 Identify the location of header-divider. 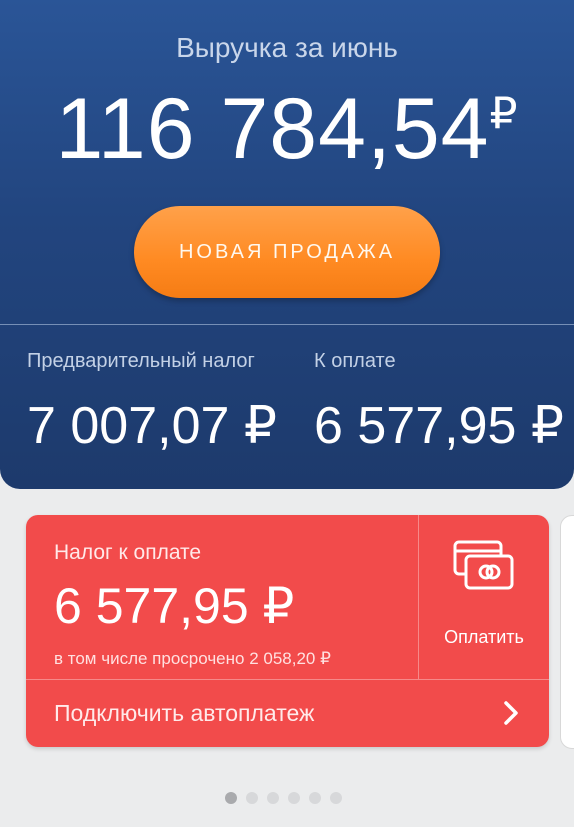
(287, 324).